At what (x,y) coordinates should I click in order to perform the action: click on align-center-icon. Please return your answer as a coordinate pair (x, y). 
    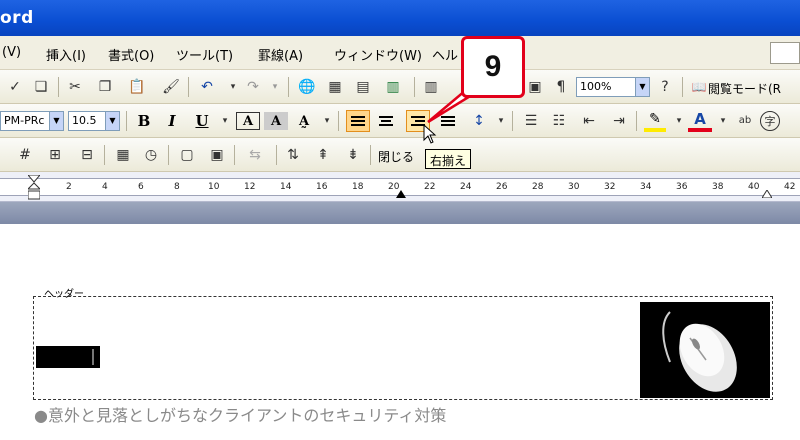
    Looking at the image, I should click on (386, 121).